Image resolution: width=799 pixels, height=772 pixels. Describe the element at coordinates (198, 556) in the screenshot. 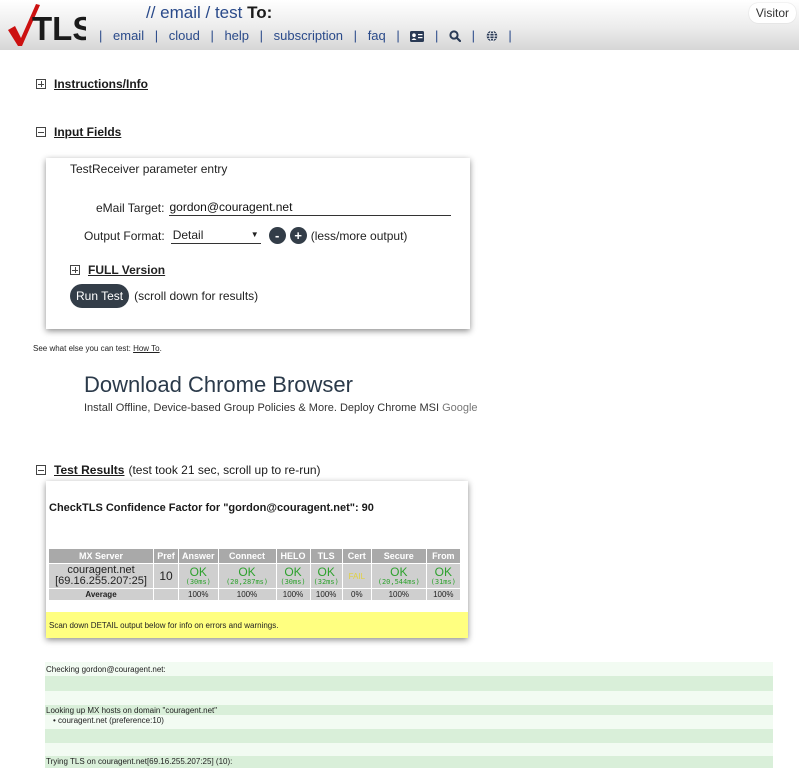

I see `col-answer: Answer` at that location.